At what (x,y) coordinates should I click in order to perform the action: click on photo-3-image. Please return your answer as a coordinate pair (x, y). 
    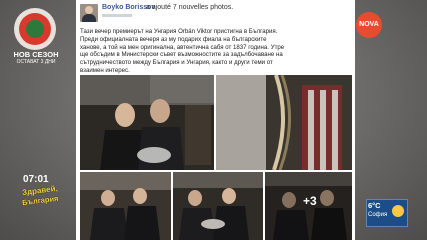
    Looking at the image, I should click on (125, 206).